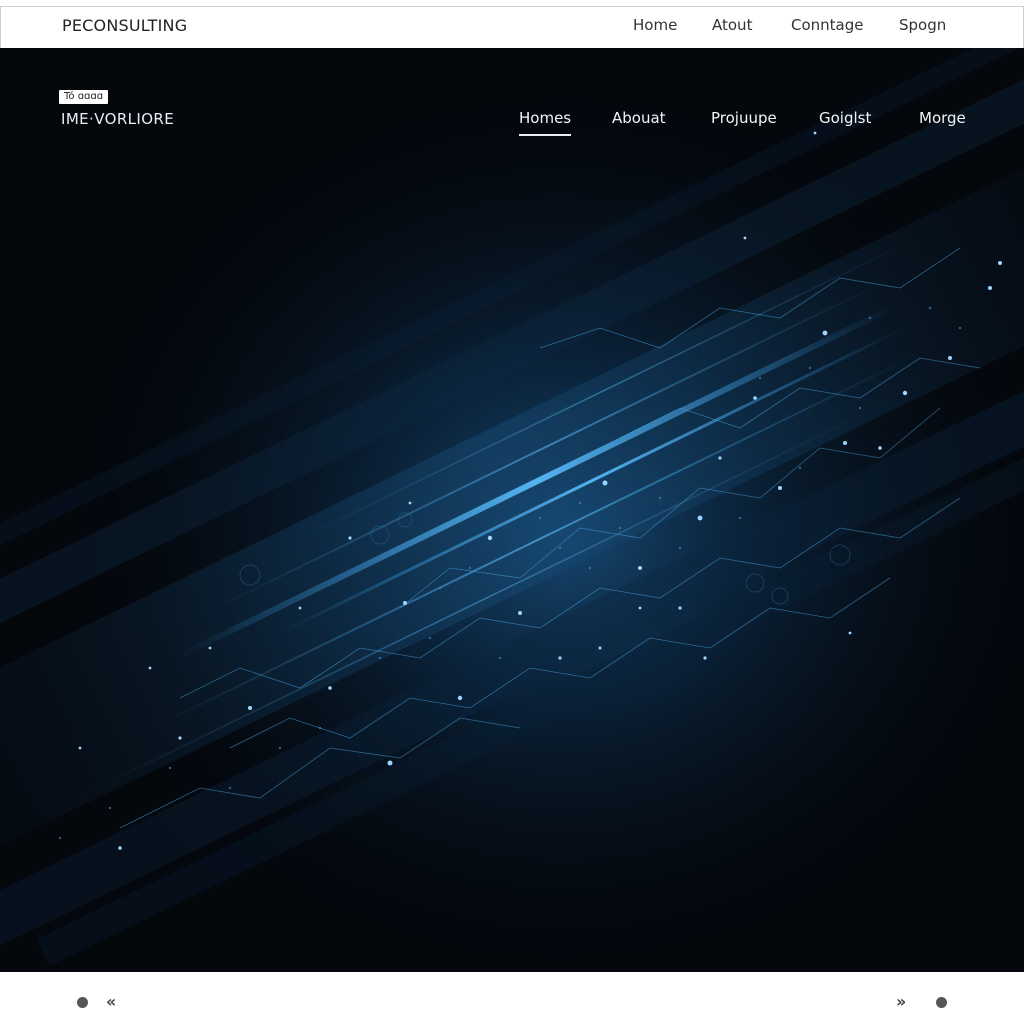  Describe the element at coordinates (901, 1001) in the screenshot. I see `next-arrow-icon: ››` at that location.